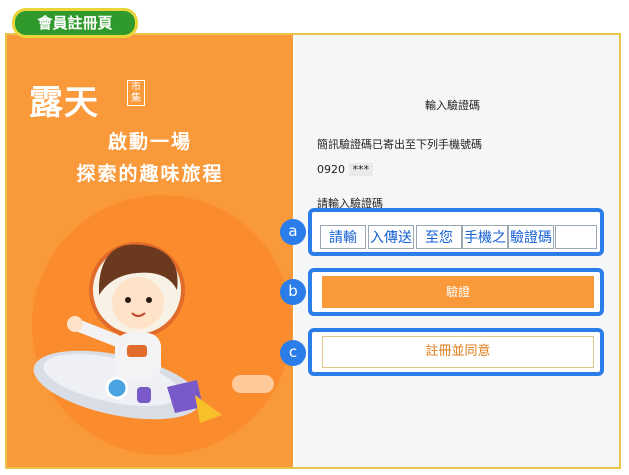 The image size is (629, 475). Describe the element at coordinates (391, 237) in the screenshot. I see `code-cell-2: 入傳送` at that location.